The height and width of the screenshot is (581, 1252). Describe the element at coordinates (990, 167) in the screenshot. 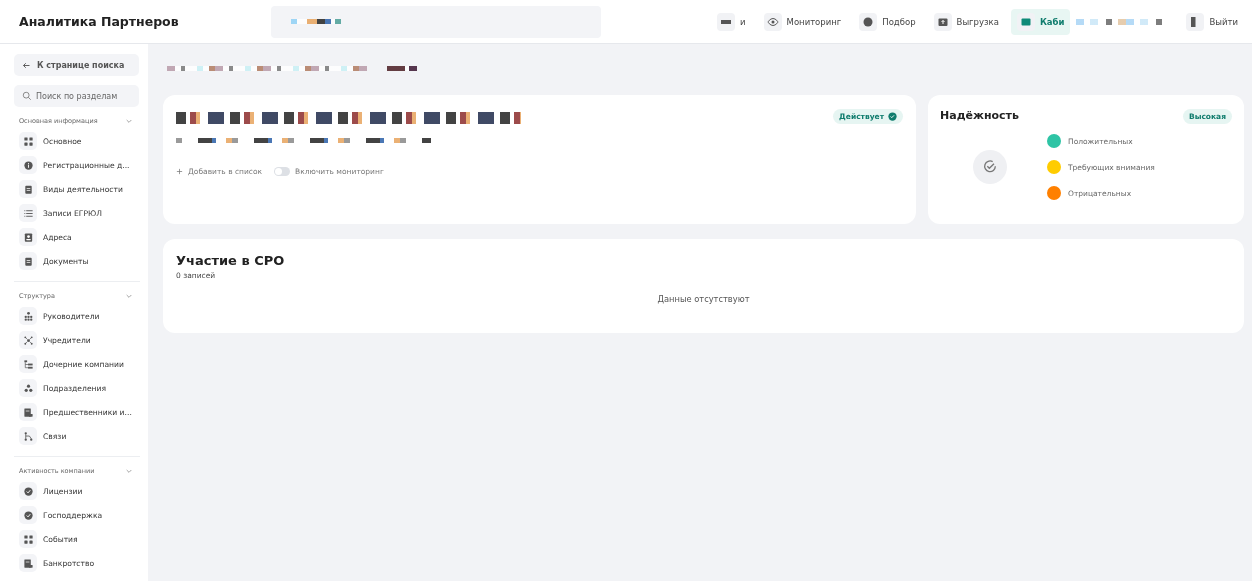

I see `check-circle-icon` at that location.